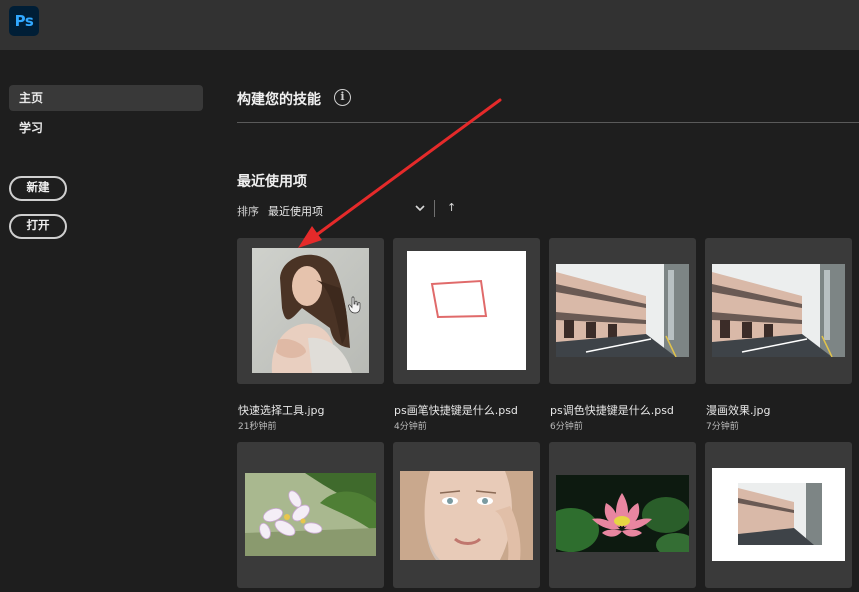 Image resolution: width=859 pixels, height=592 pixels. I want to click on sort-direction-icon: ↑, so click(451, 207).